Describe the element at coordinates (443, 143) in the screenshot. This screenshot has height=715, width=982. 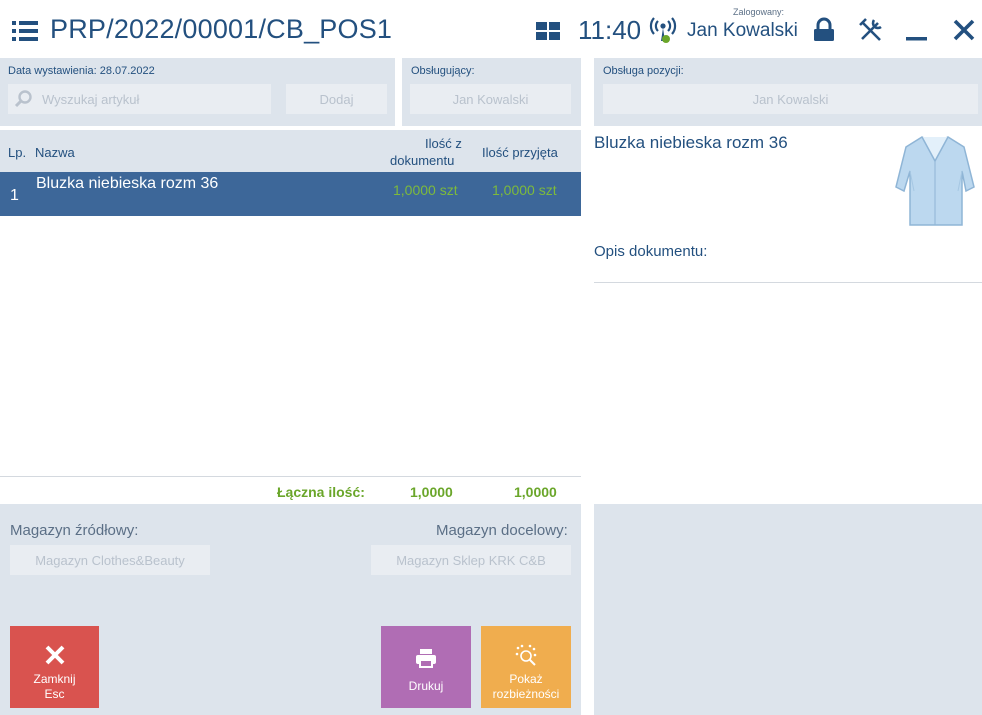
I see `col-doc-qty-line1: Ilość z` at that location.